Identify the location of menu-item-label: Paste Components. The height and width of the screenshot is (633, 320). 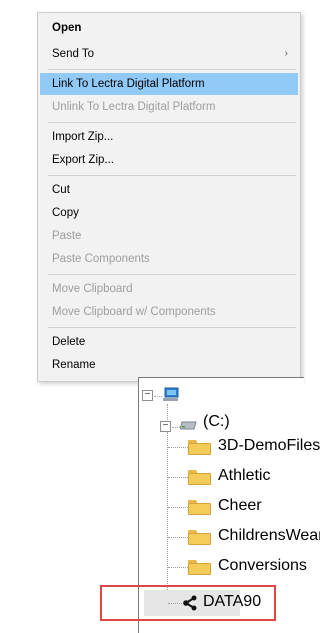
(101, 259).